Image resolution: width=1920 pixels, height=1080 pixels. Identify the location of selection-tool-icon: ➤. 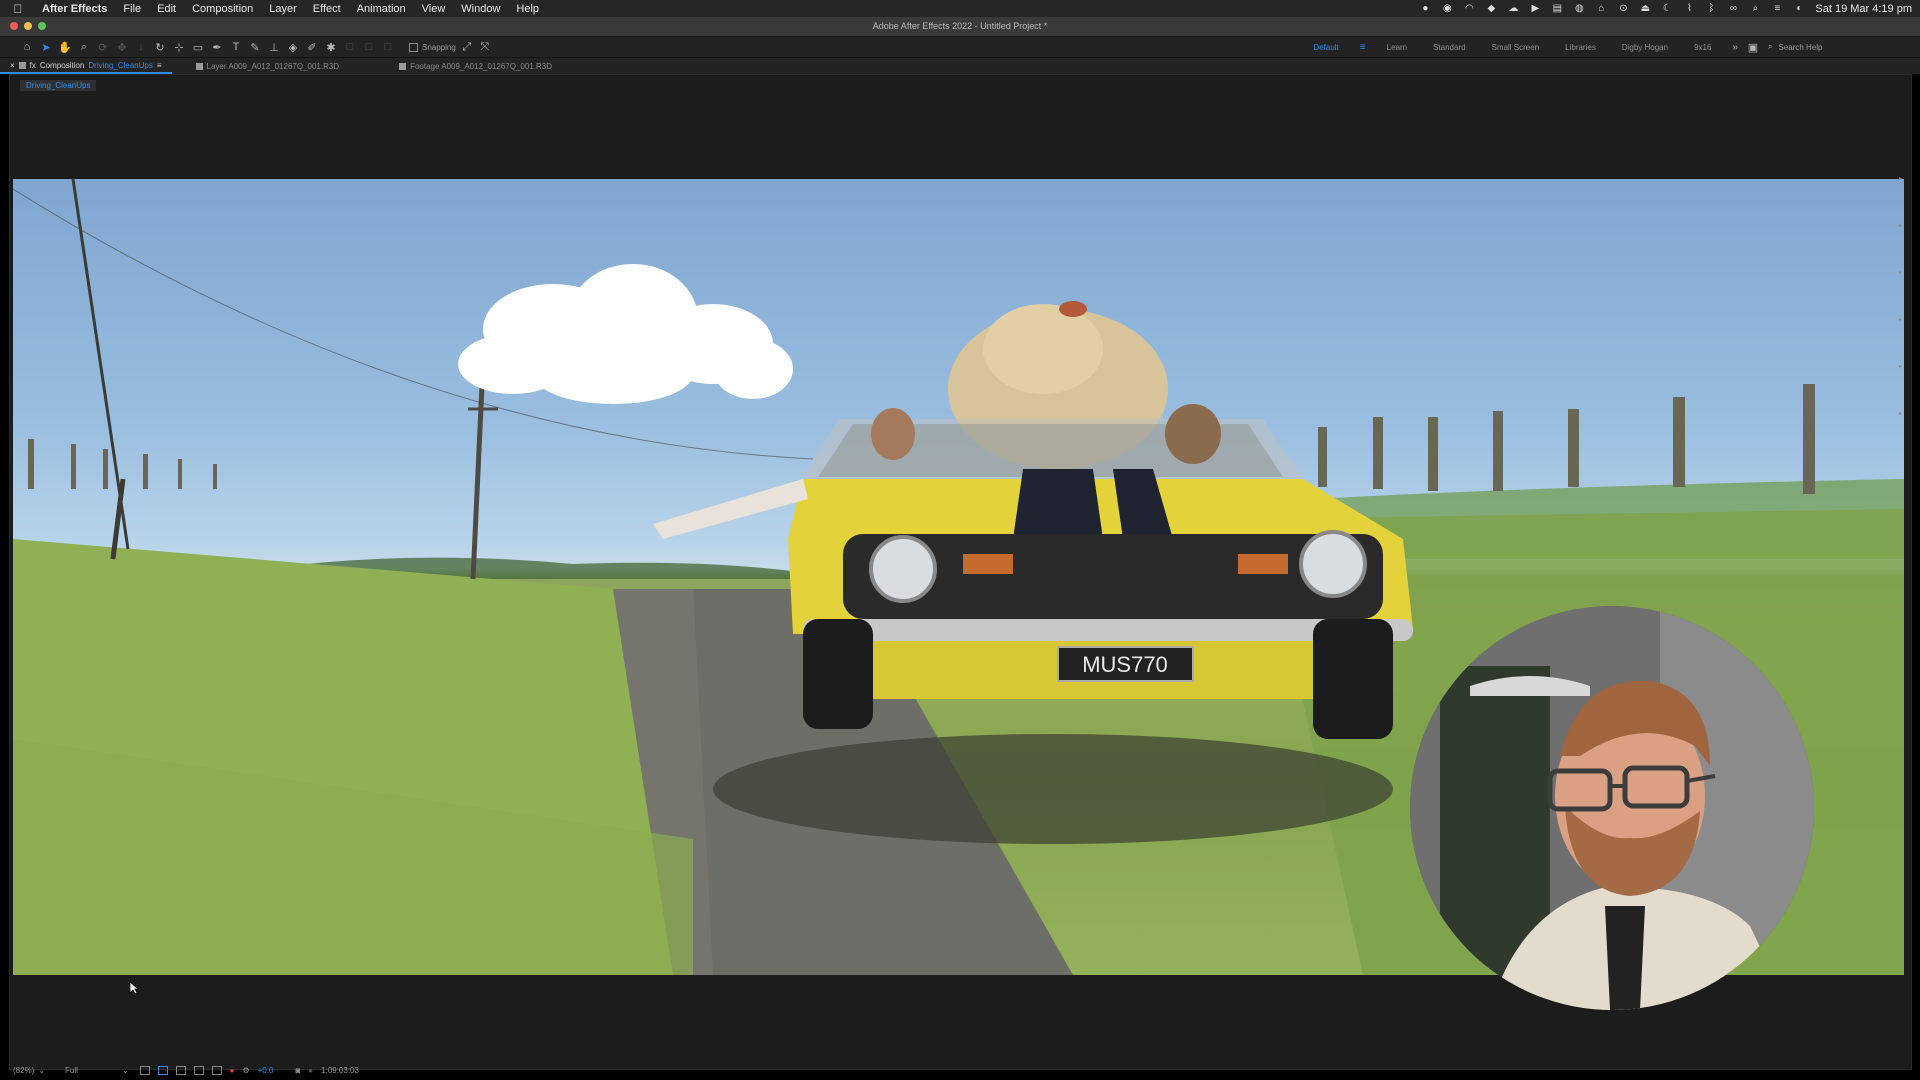
(46, 47).